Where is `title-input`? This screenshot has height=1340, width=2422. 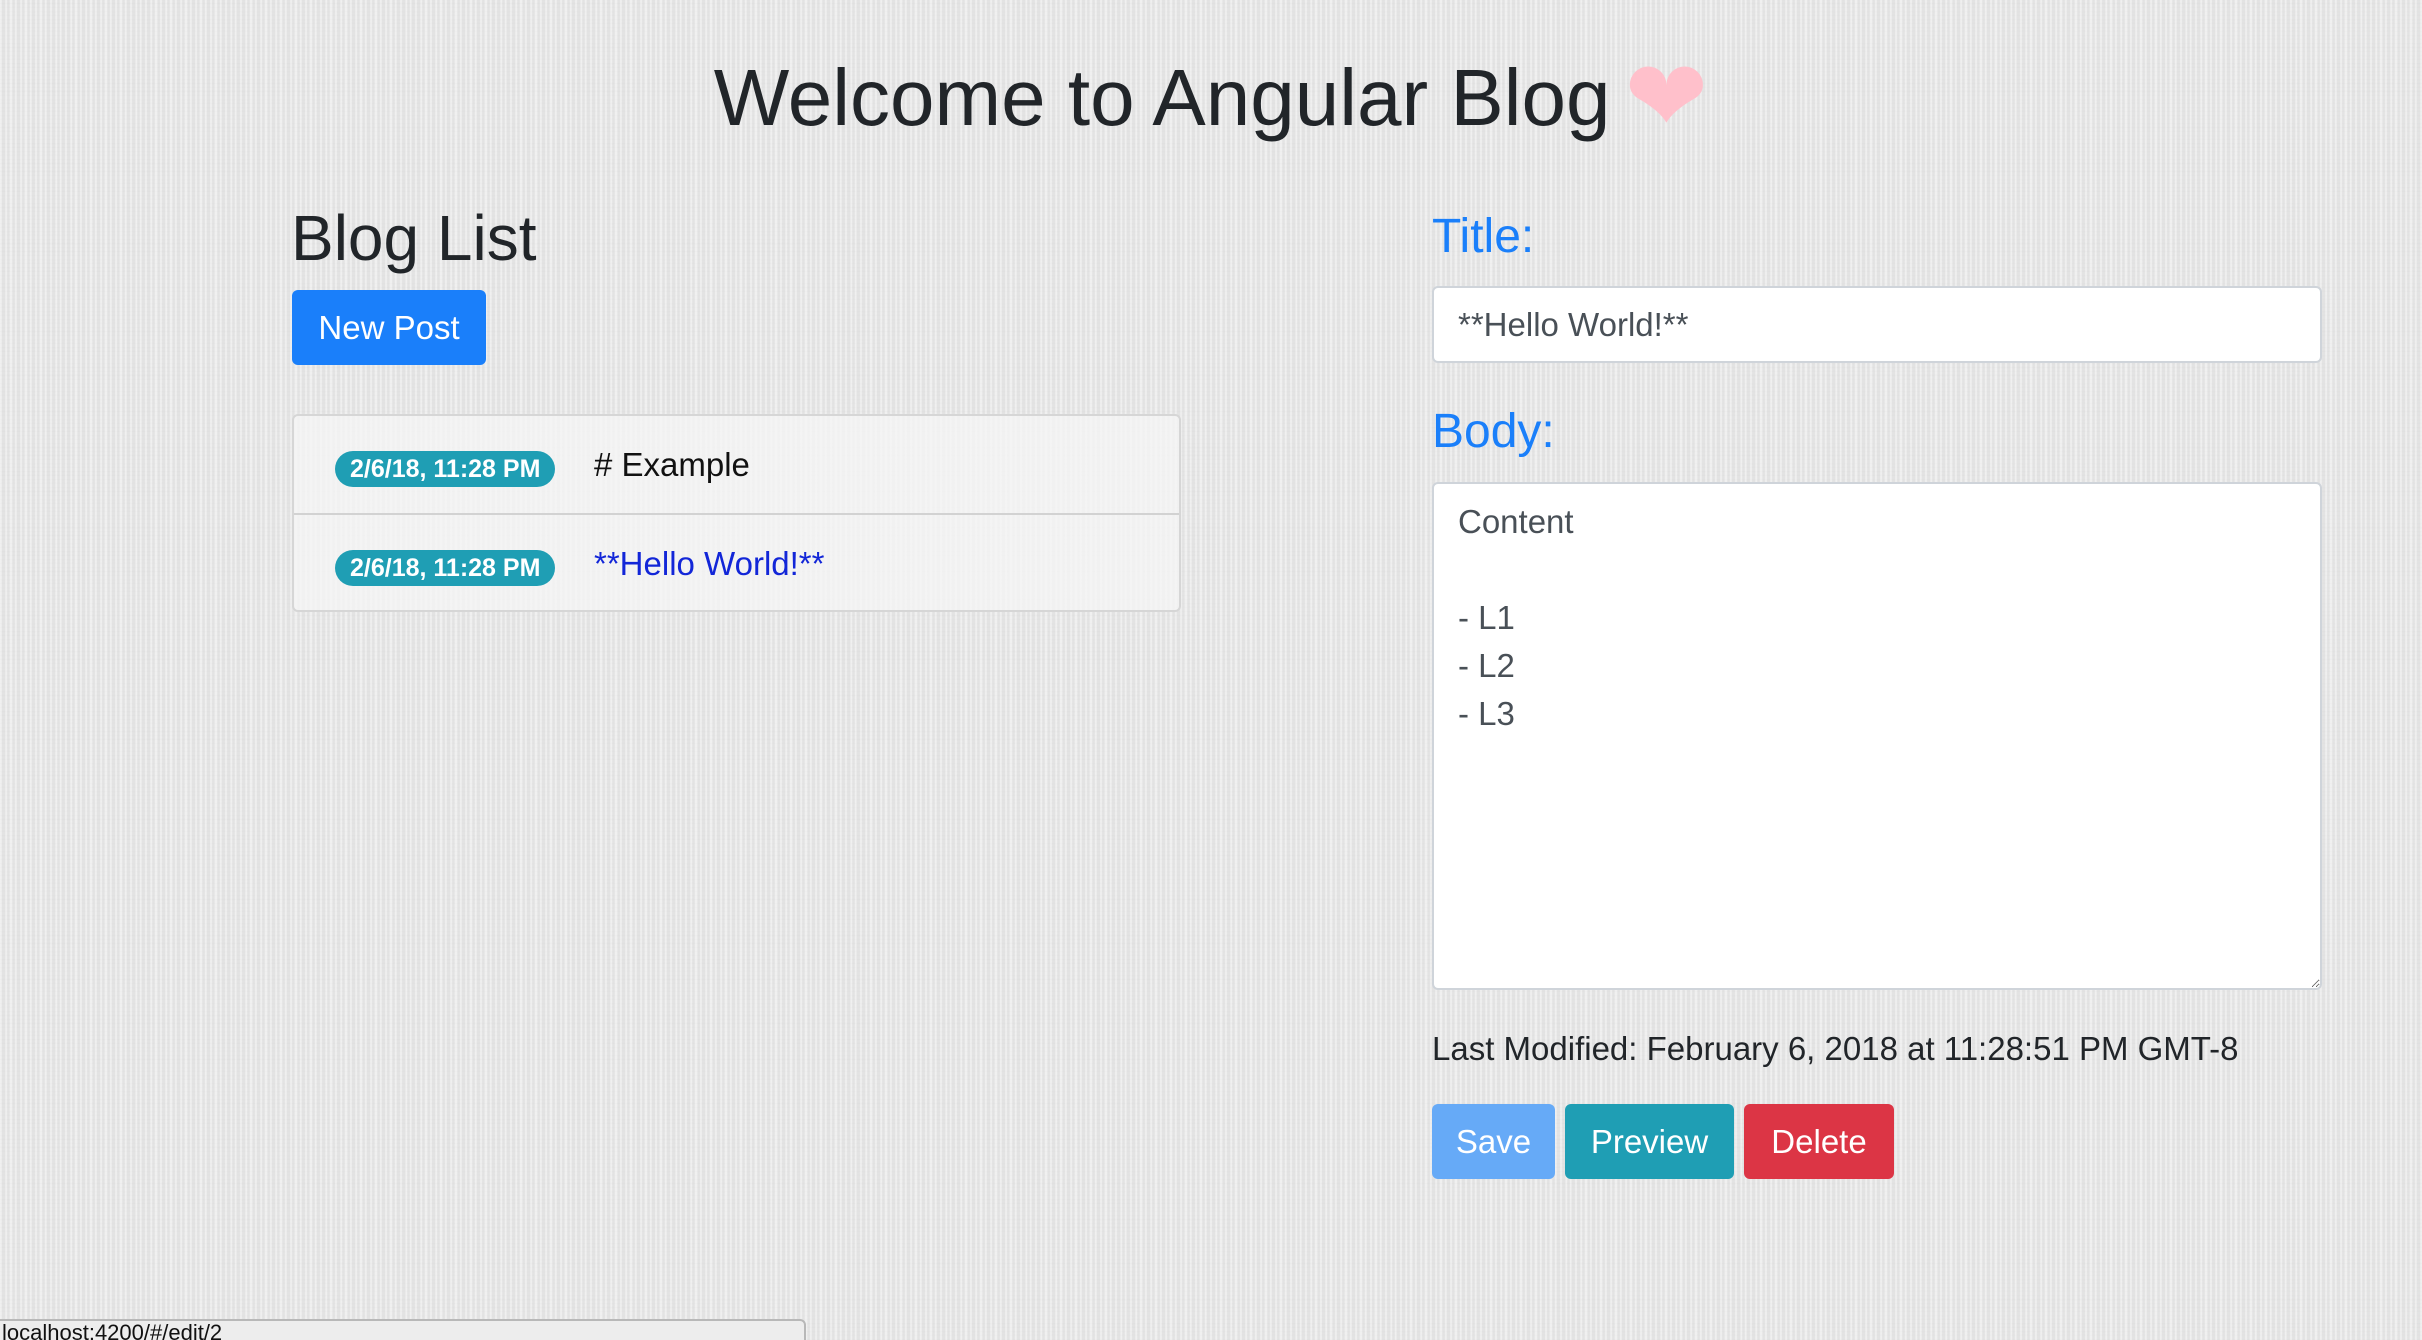 title-input is located at coordinates (1877, 324).